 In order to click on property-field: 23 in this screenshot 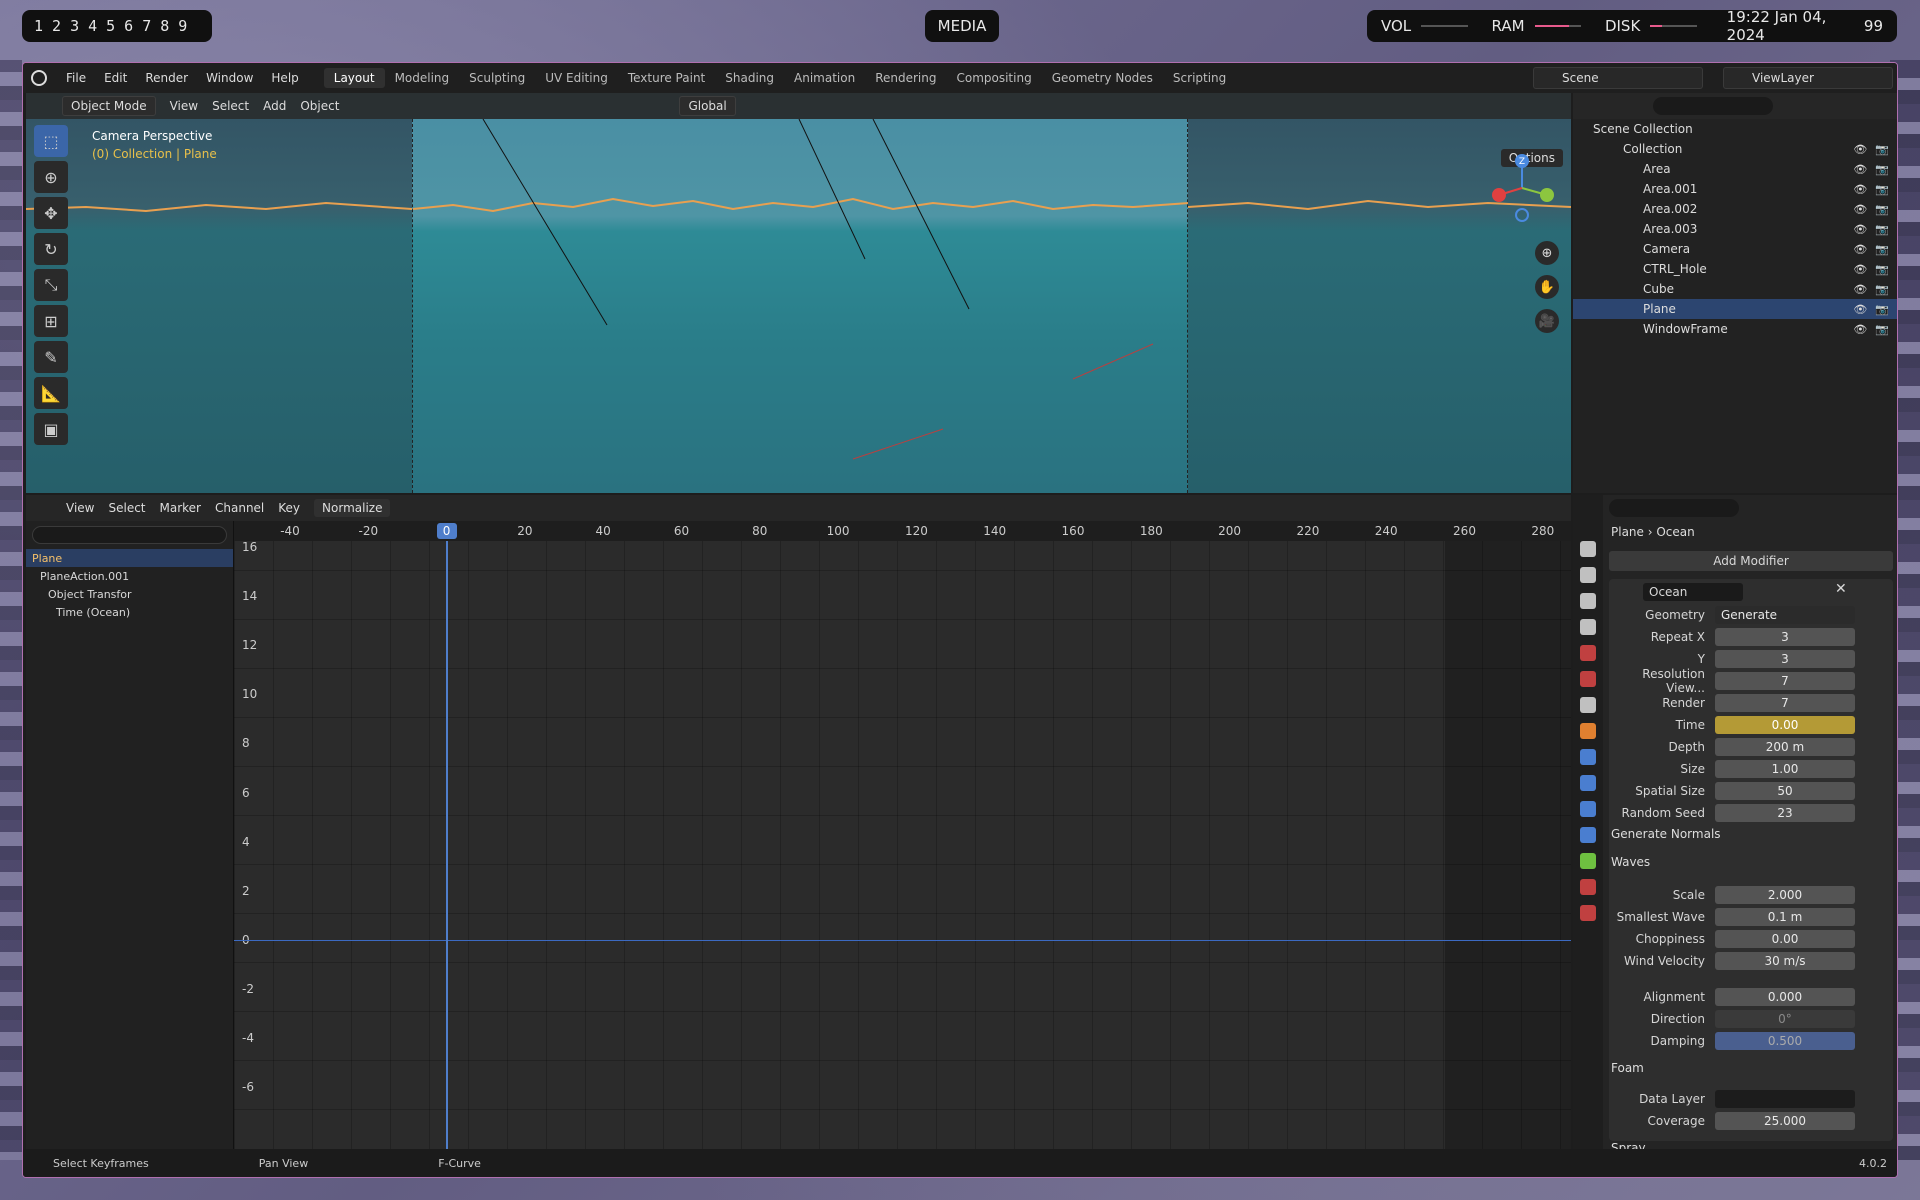, I will do `click(1785, 813)`.